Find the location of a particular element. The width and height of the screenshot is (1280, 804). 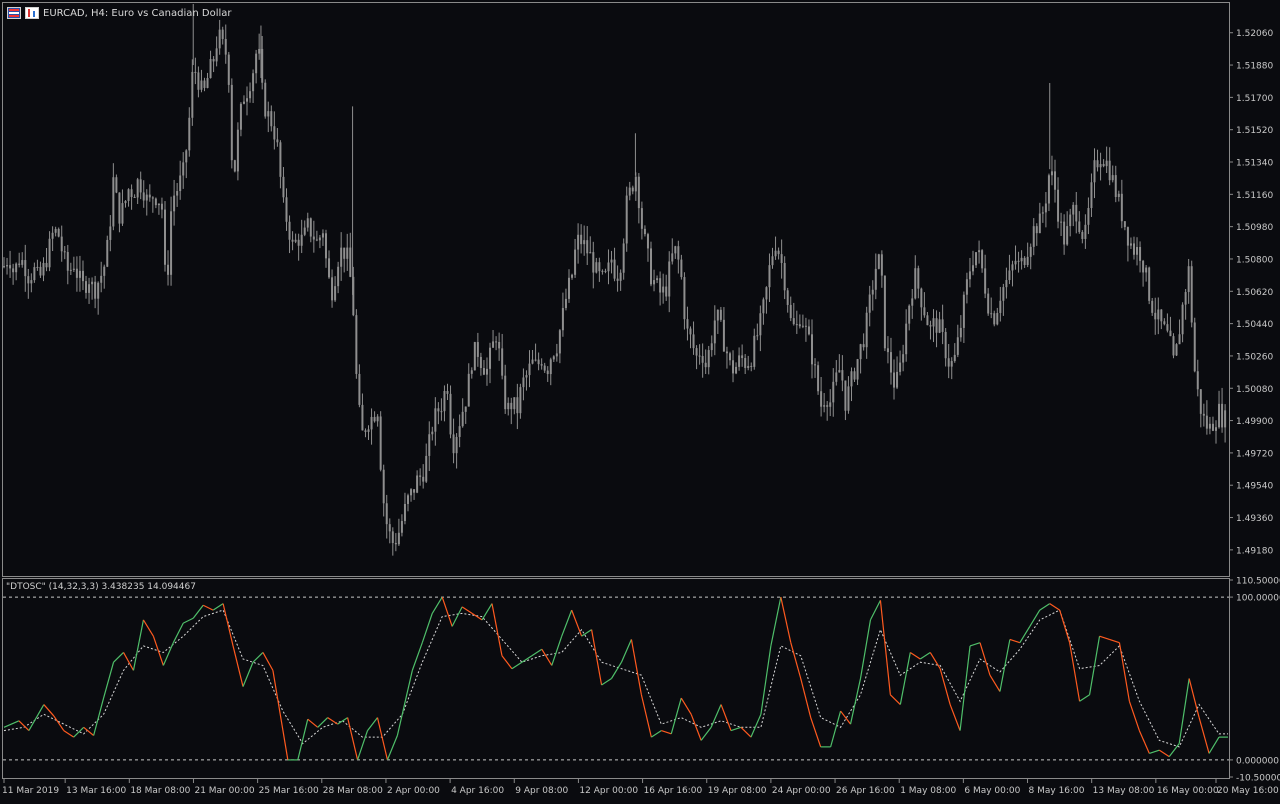

oscillator-axis: 110.500000 100.000000 0.000000 -10.500000 is located at coordinates (1254, 680).